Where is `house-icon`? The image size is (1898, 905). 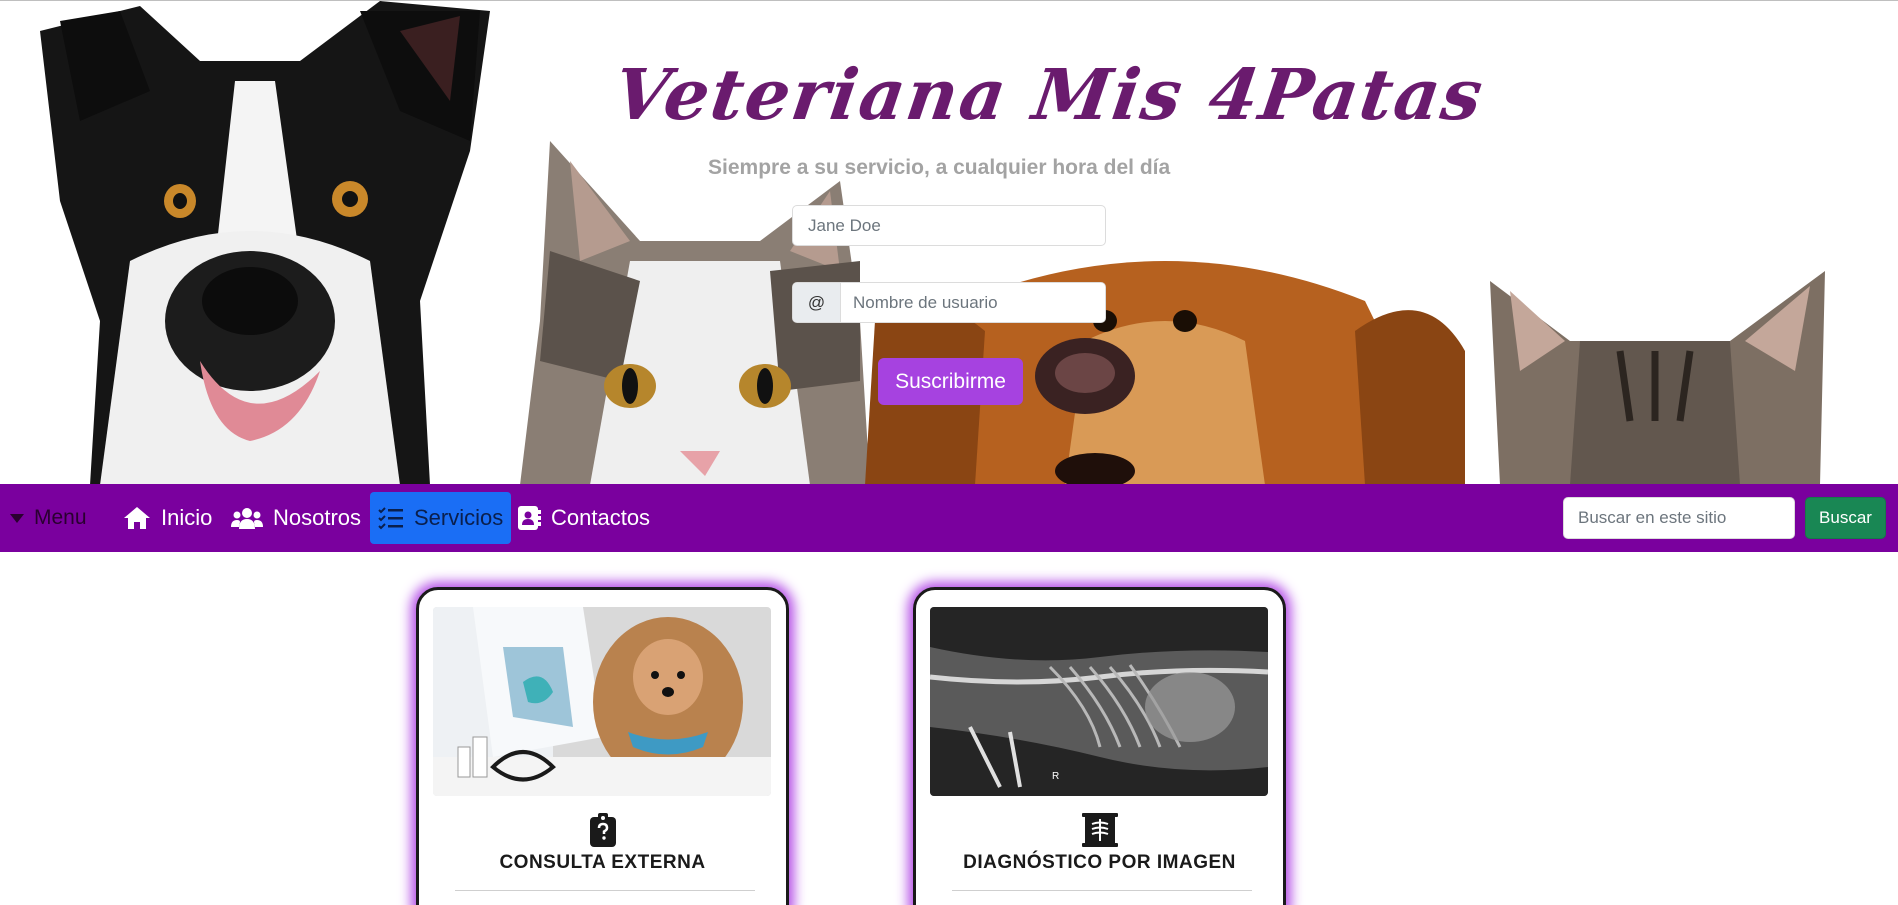
house-icon is located at coordinates (137, 518).